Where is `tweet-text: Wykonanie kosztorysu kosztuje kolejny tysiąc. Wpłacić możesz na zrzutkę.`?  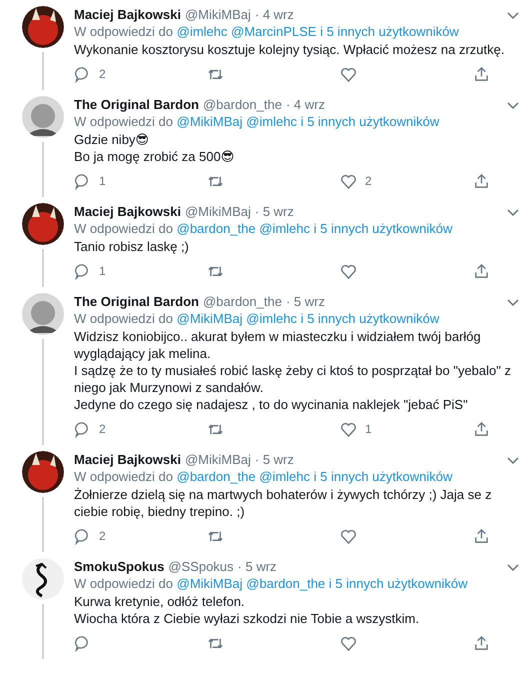
tweet-text: Wykonanie kosztorysu kosztuje kolejny tysiąc. Wpłacić możesz na zrzutkę. is located at coordinates (290, 49).